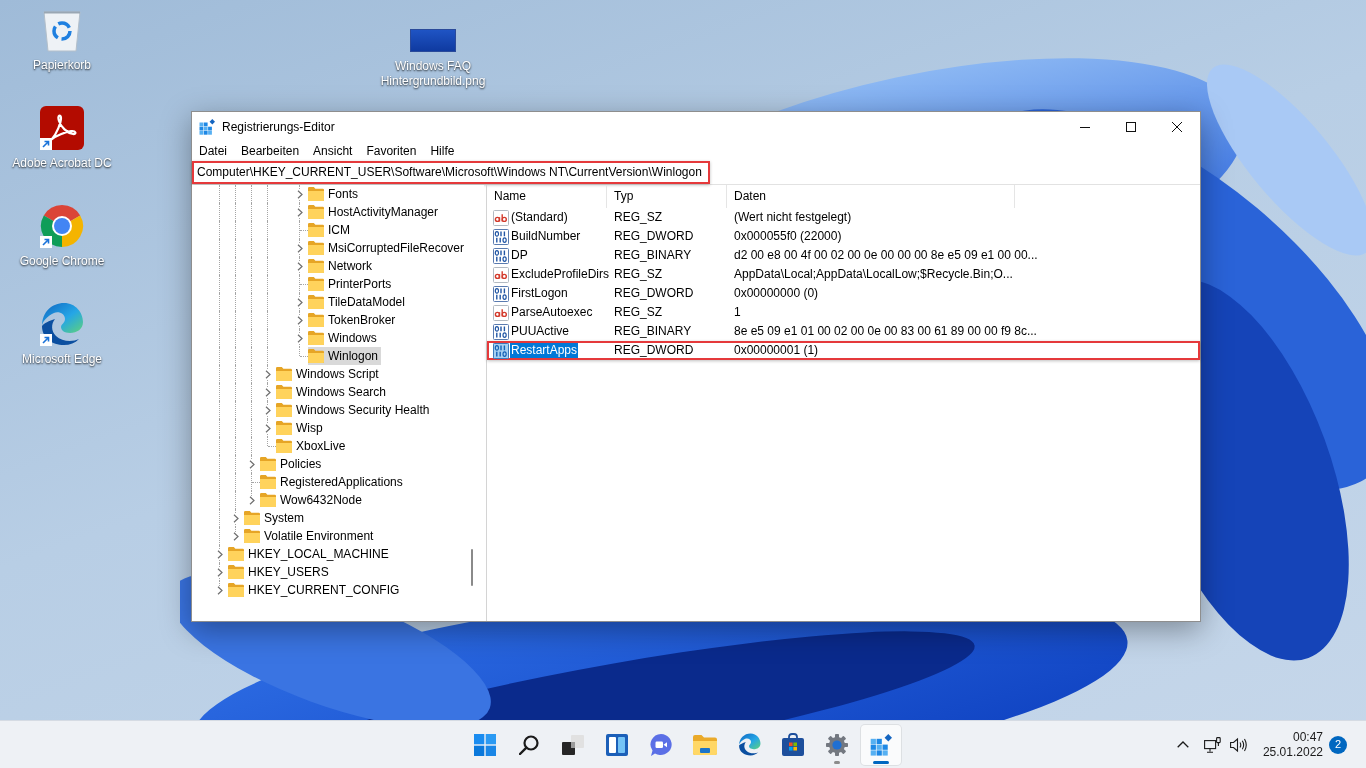 The height and width of the screenshot is (768, 1366). I want to click on tree-item: Wisp, so click(301, 428).